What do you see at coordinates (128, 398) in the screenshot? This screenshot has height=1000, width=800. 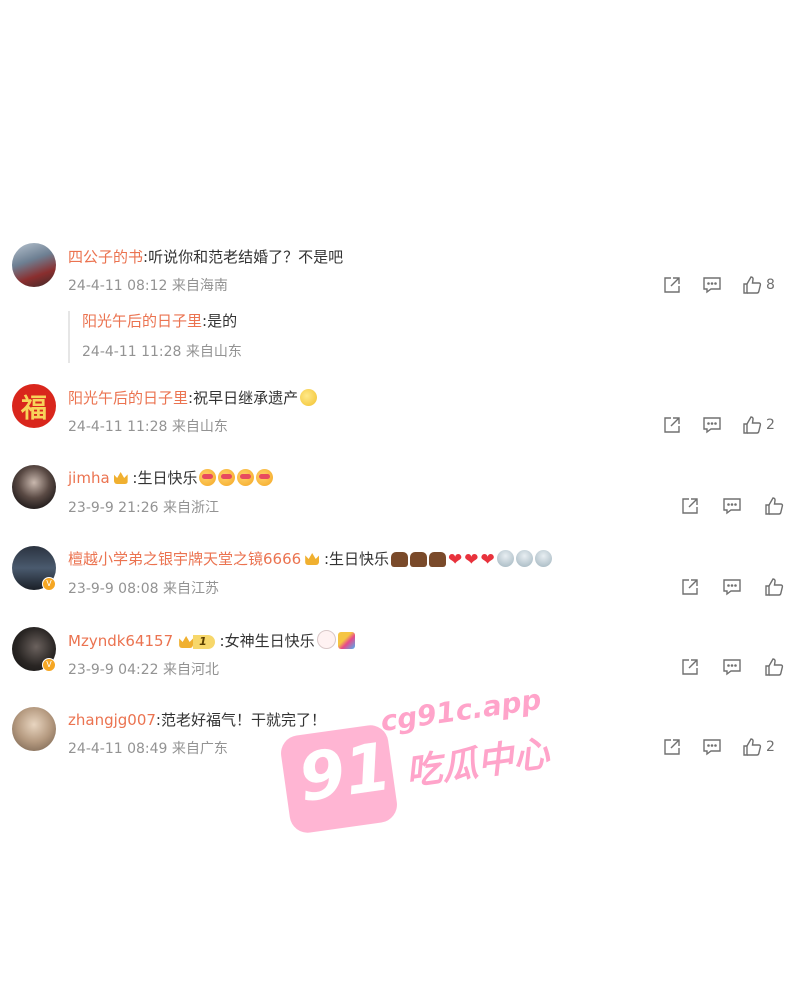 I see `username: 阳光午后的日子里` at bounding box center [128, 398].